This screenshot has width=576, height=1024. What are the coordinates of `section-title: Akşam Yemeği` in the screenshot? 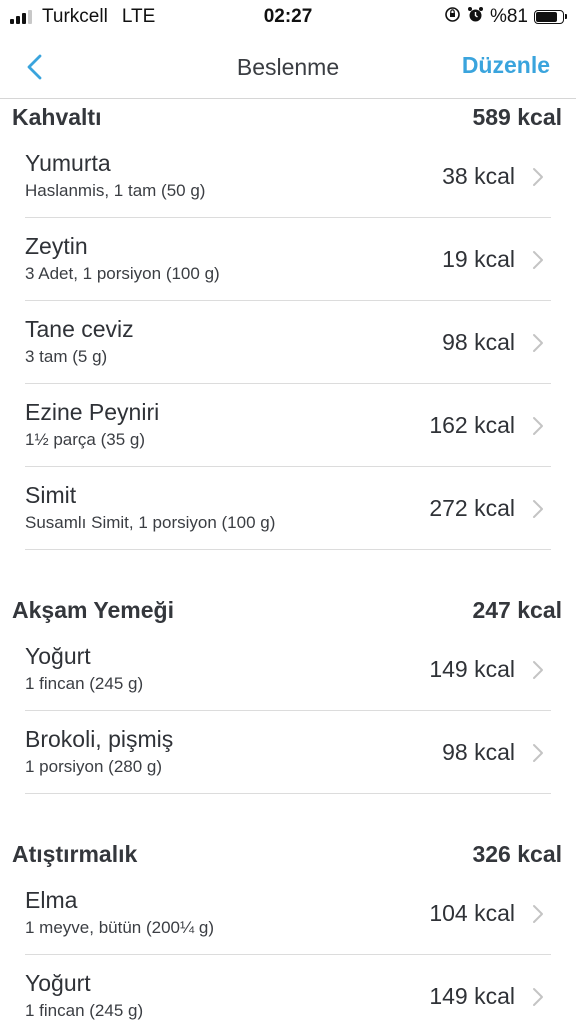 It's located at (93, 609).